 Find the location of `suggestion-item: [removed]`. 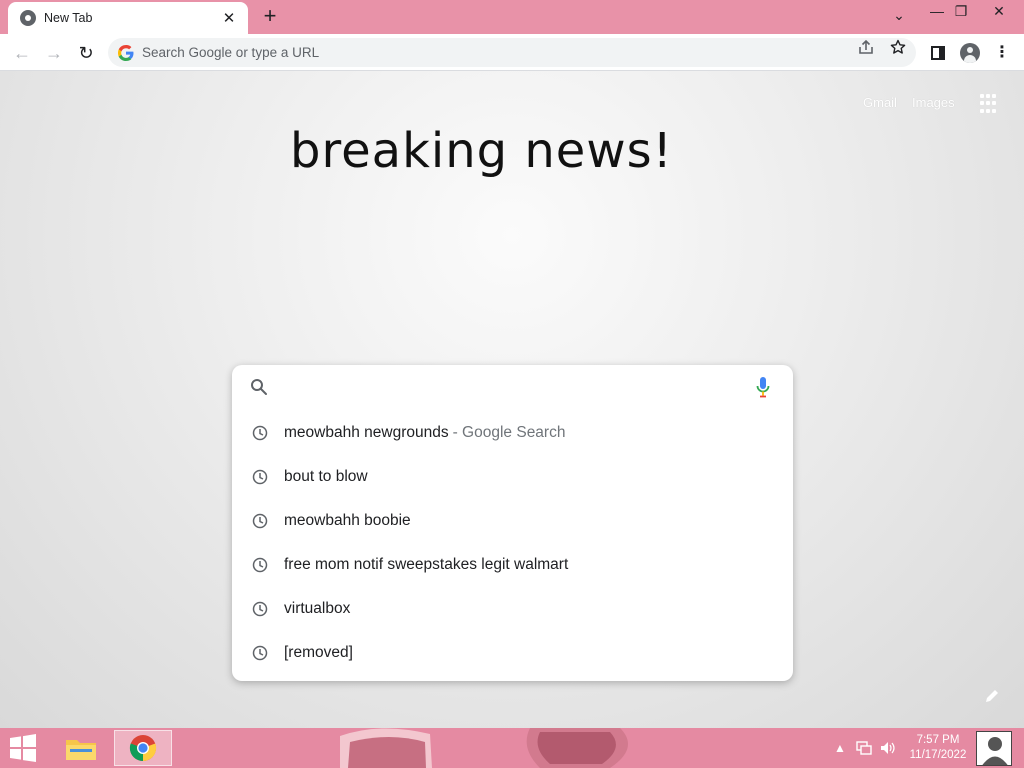

suggestion-item: [removed] is located at coordinates (512, 653).